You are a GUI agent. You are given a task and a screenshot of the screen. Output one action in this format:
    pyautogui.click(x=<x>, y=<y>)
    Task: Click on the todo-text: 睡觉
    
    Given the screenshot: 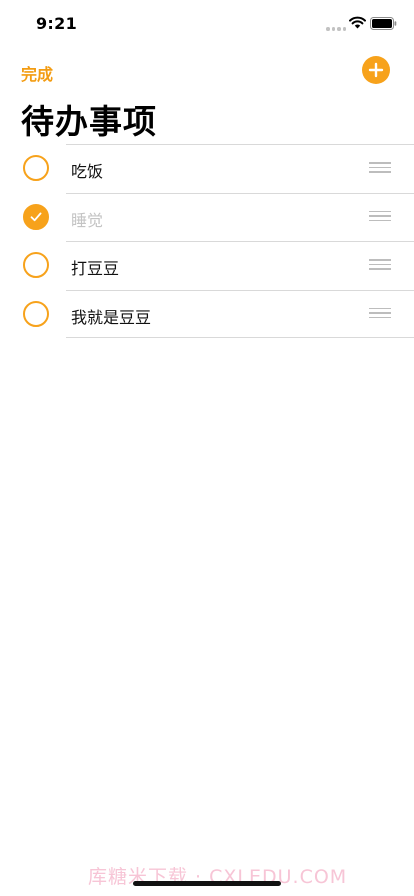 What is the action you would take?
    pyautogui.click(x=87, y=220)
    